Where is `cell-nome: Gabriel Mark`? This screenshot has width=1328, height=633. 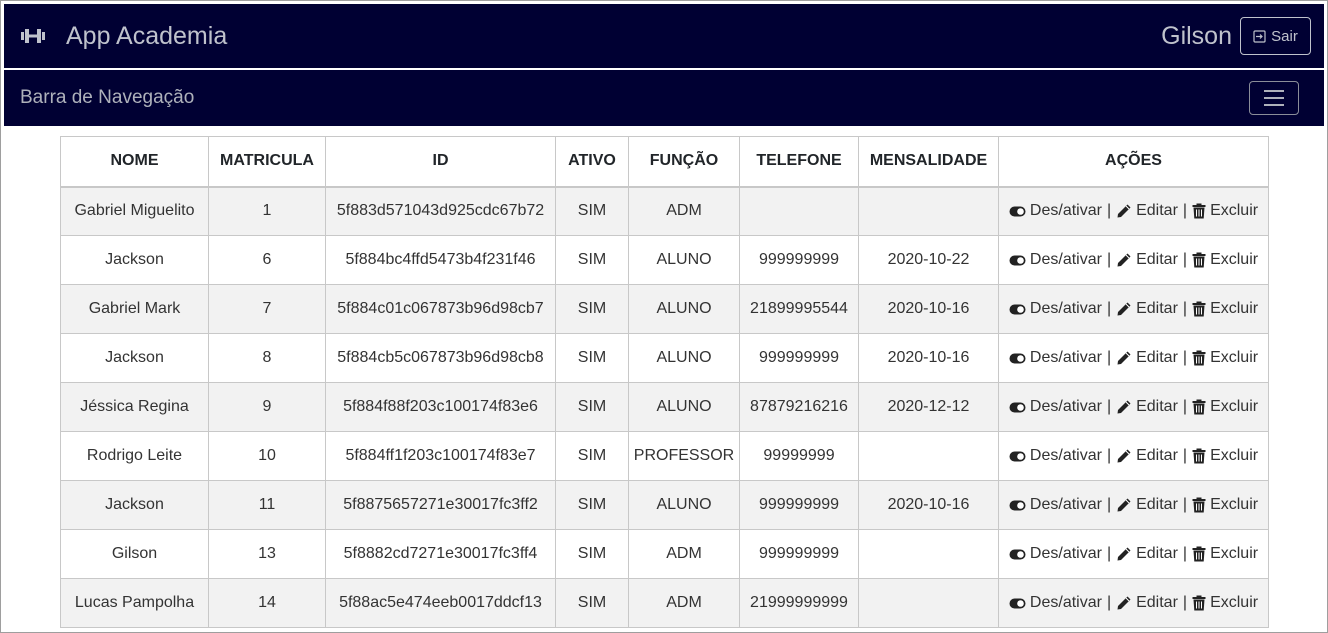 cell-nome: Gabriel Mark is located at coordinates (134, 309).